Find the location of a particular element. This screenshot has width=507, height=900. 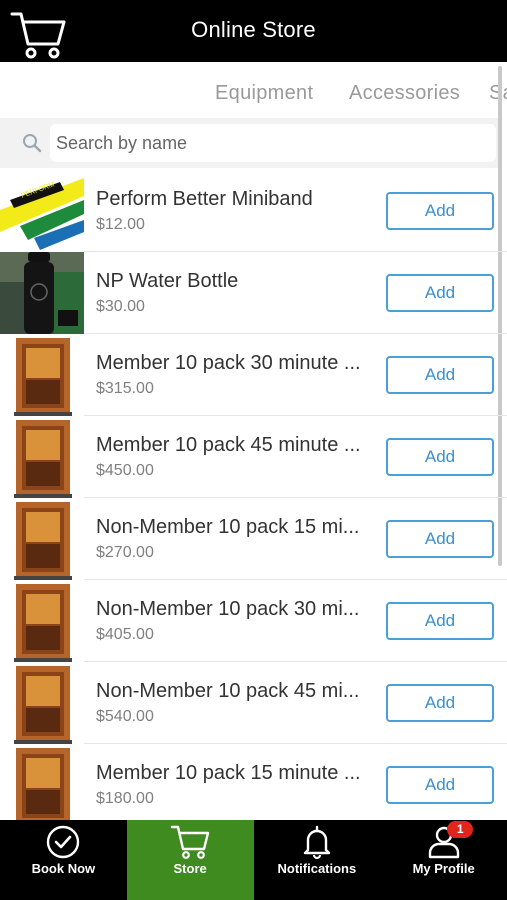

nav-label: Notifications is located at coordinates (317, 868).